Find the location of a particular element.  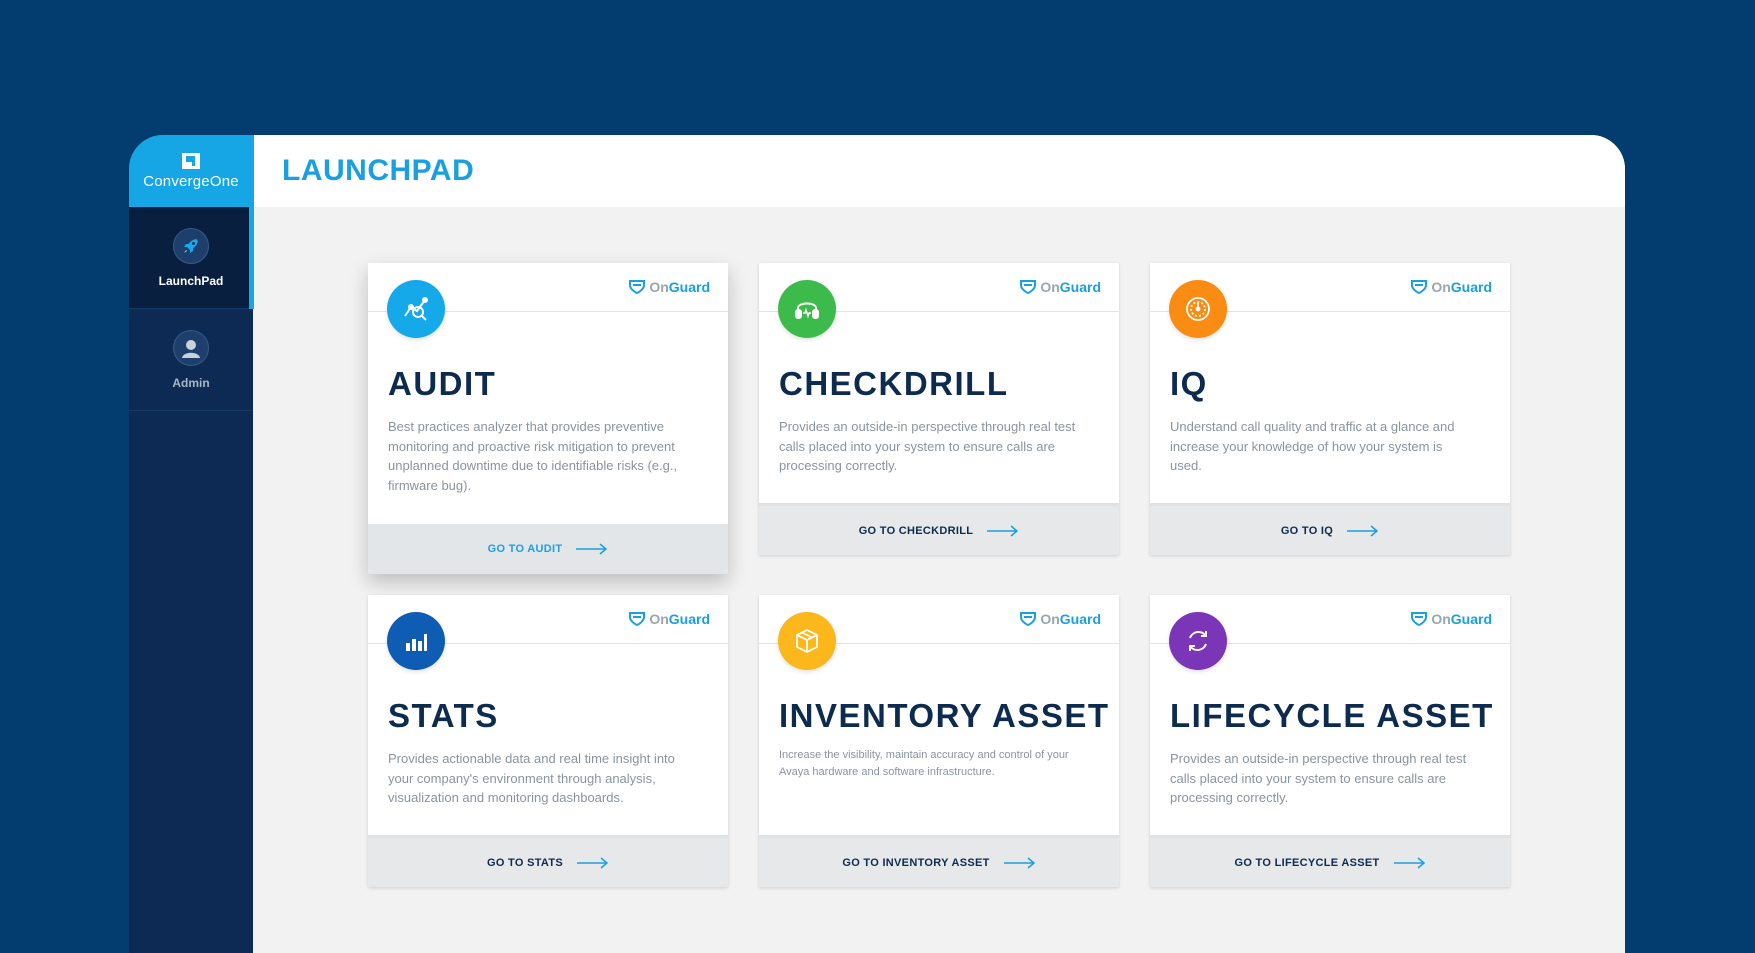

box-icon is located at coordinates (807, 641).